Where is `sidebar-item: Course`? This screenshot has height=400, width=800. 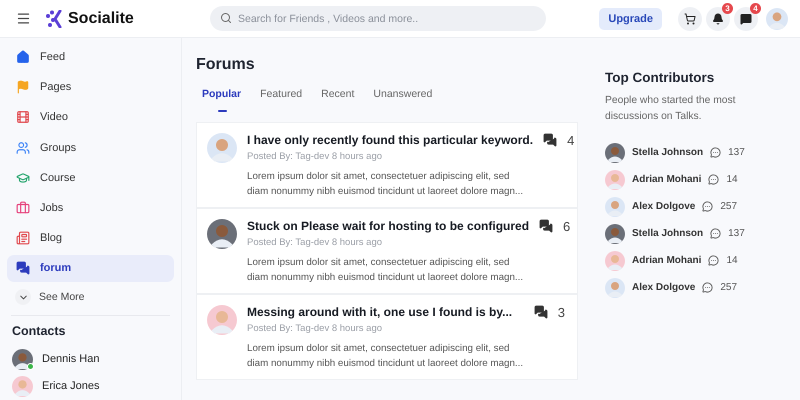 sidebar-item: Course is located at coordinates (90, 177).